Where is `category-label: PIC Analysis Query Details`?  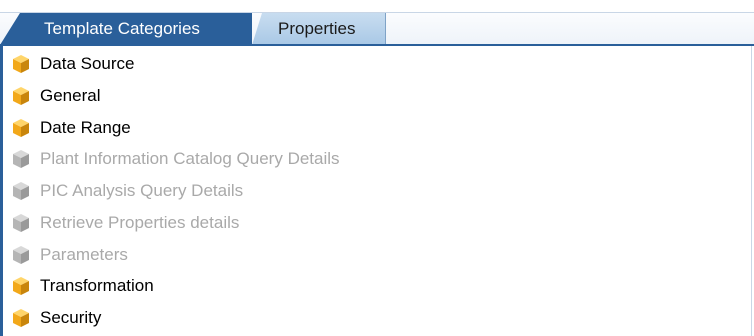
category-label: PIC Analysis Query Details is located at coordinates (142, 190).